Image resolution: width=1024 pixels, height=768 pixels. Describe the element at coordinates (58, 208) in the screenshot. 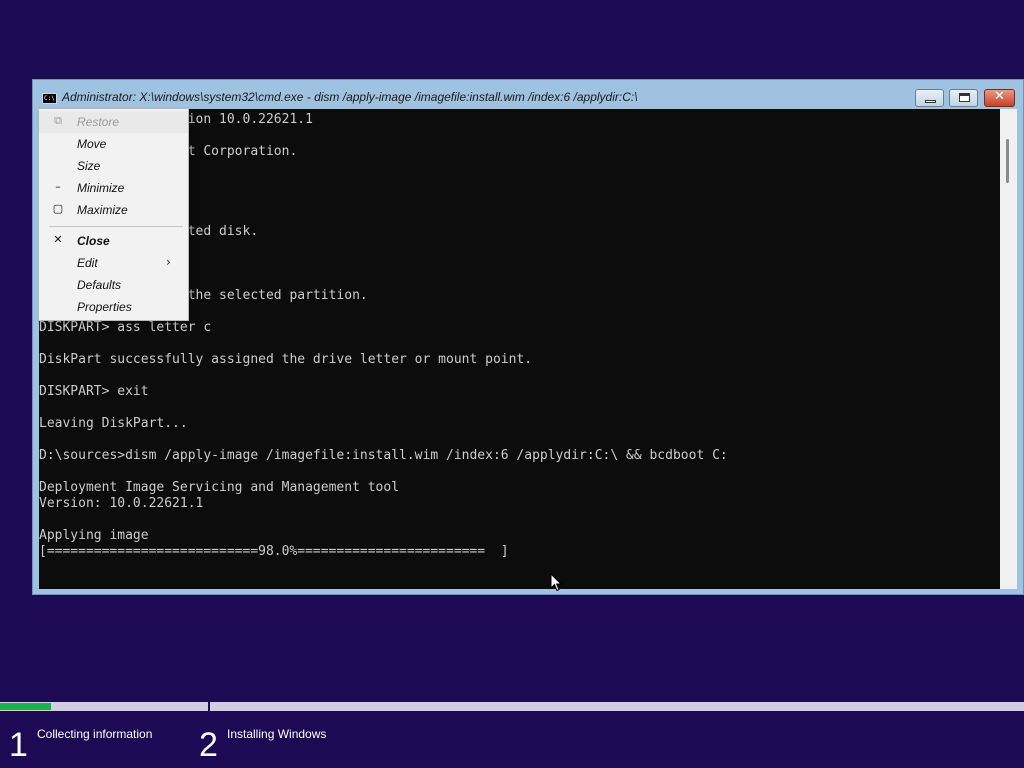

I see `maximize-icon: ▢` at that location.